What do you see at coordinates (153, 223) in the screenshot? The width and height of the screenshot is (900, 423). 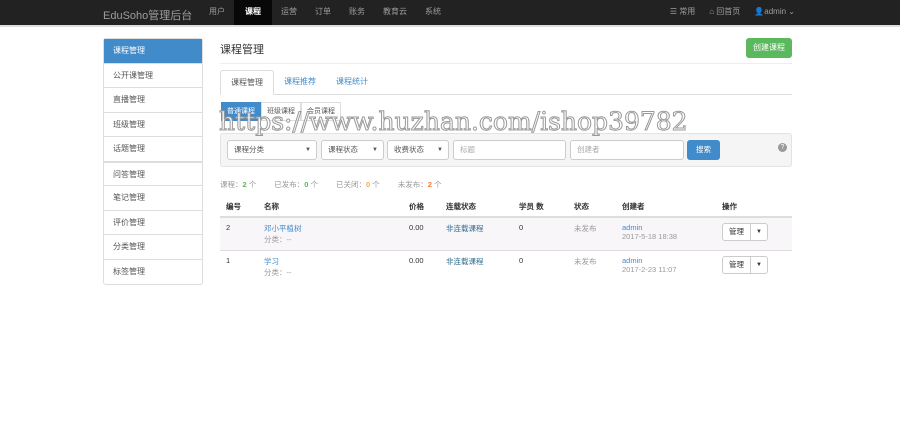 I see `sidebar-item-reviews: 评价管理` at bounding box center [153, 223].